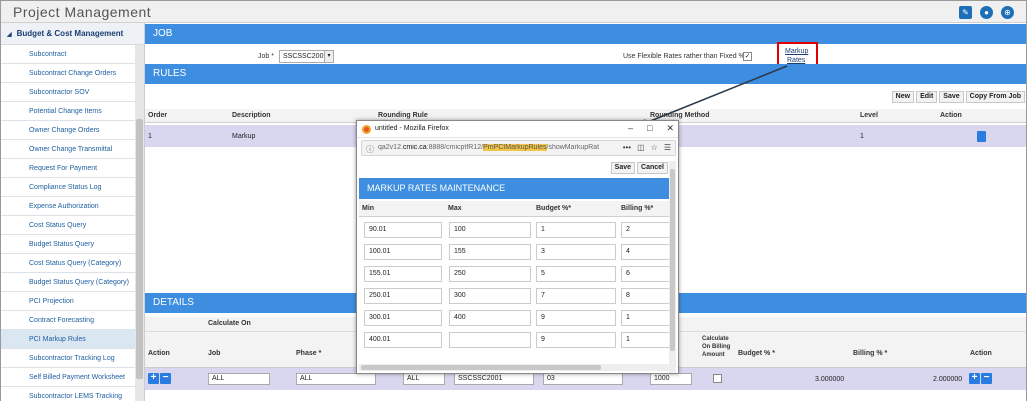  Describe the element at coordinates (927, 97) in the screenshot. I see `edit-button: Edit` at that location.